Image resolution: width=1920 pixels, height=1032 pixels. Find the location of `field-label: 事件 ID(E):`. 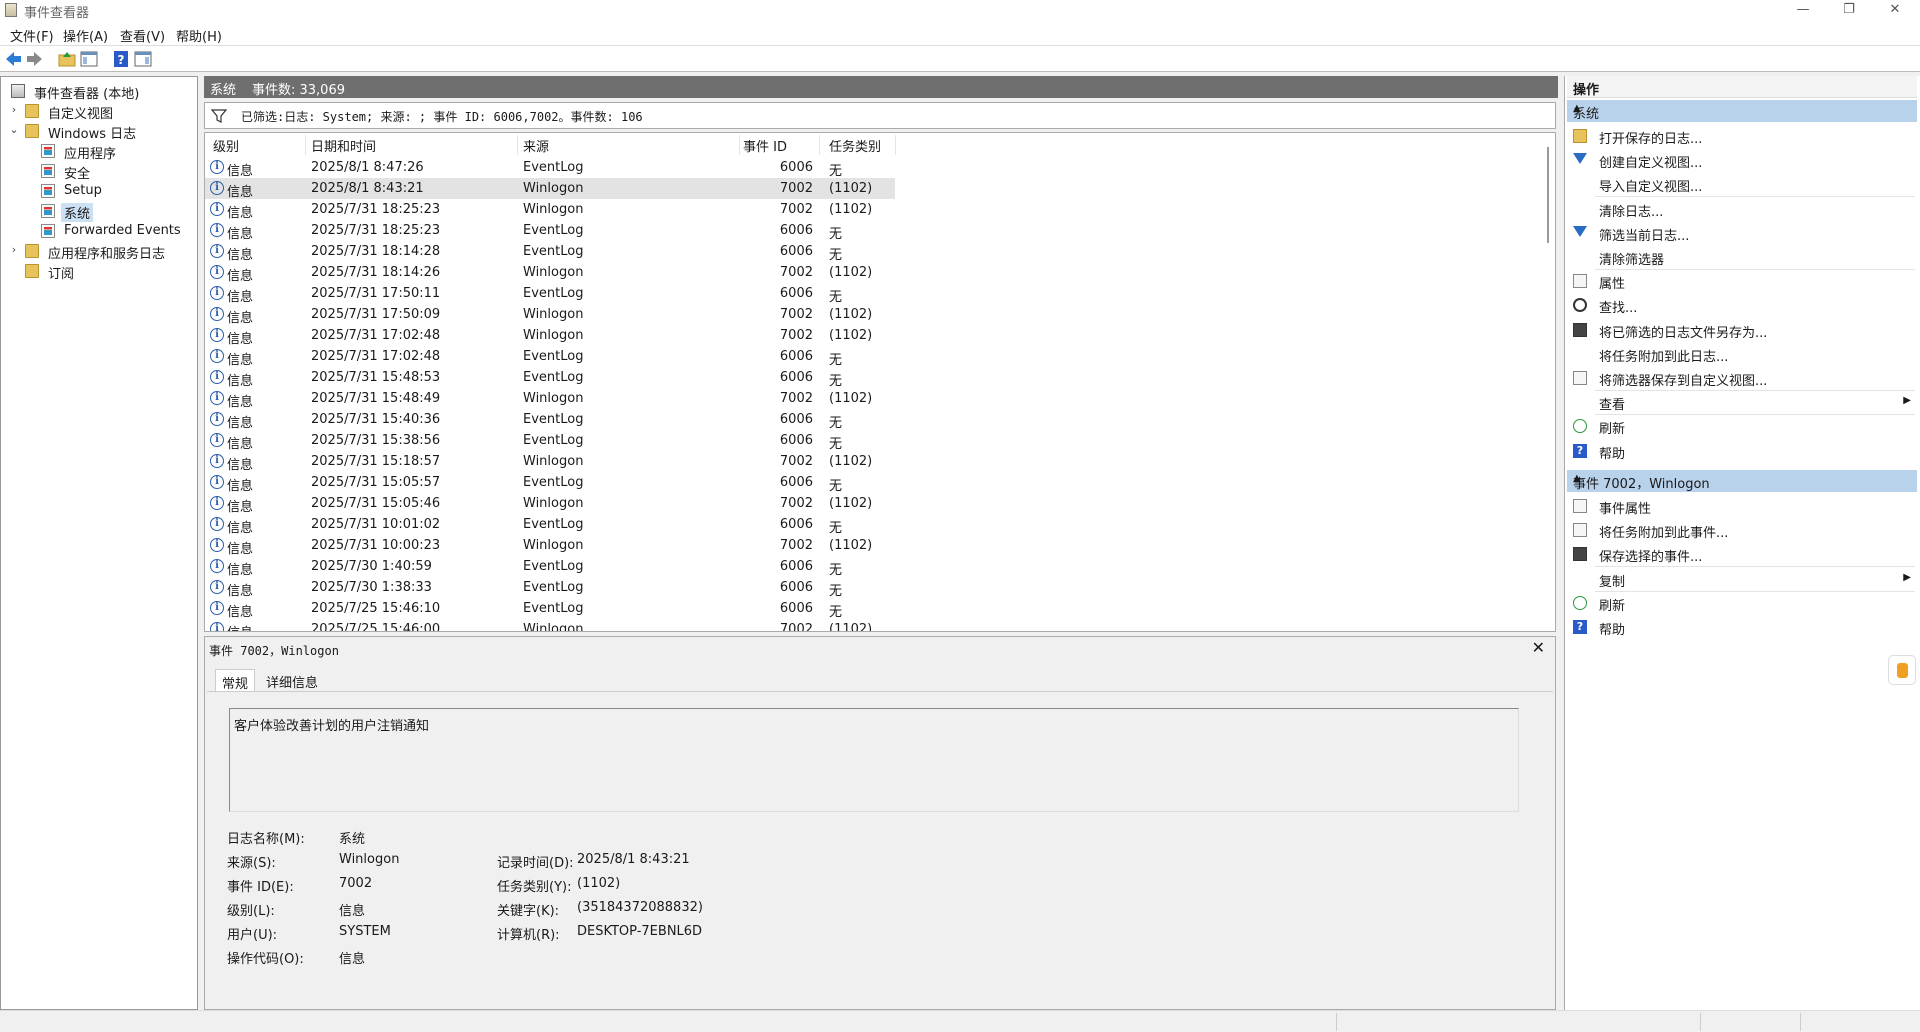

field-label: 事件 ID(E): is located at coordinates (260, 887).